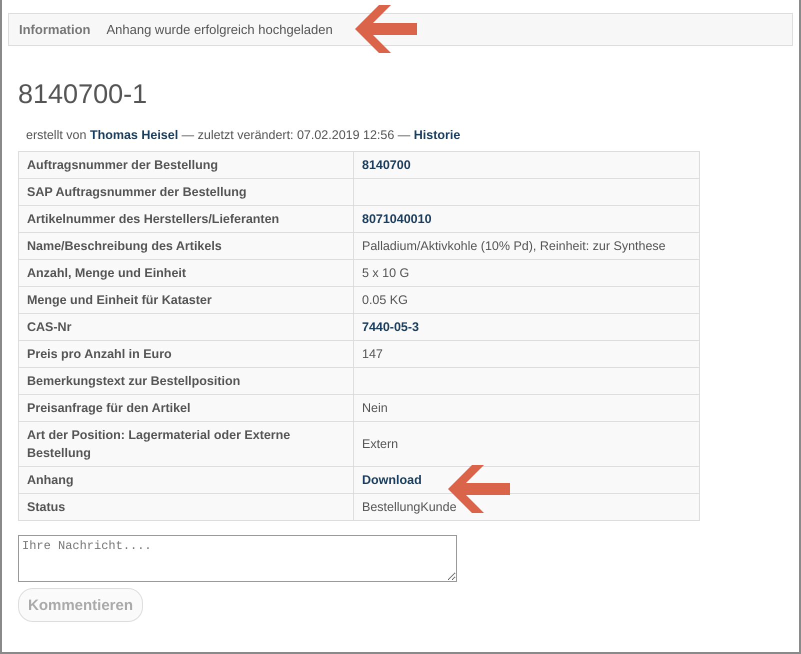 This screenshot has height=654, width=801. I want to click on value-link: 8140700, so click(386, 165).